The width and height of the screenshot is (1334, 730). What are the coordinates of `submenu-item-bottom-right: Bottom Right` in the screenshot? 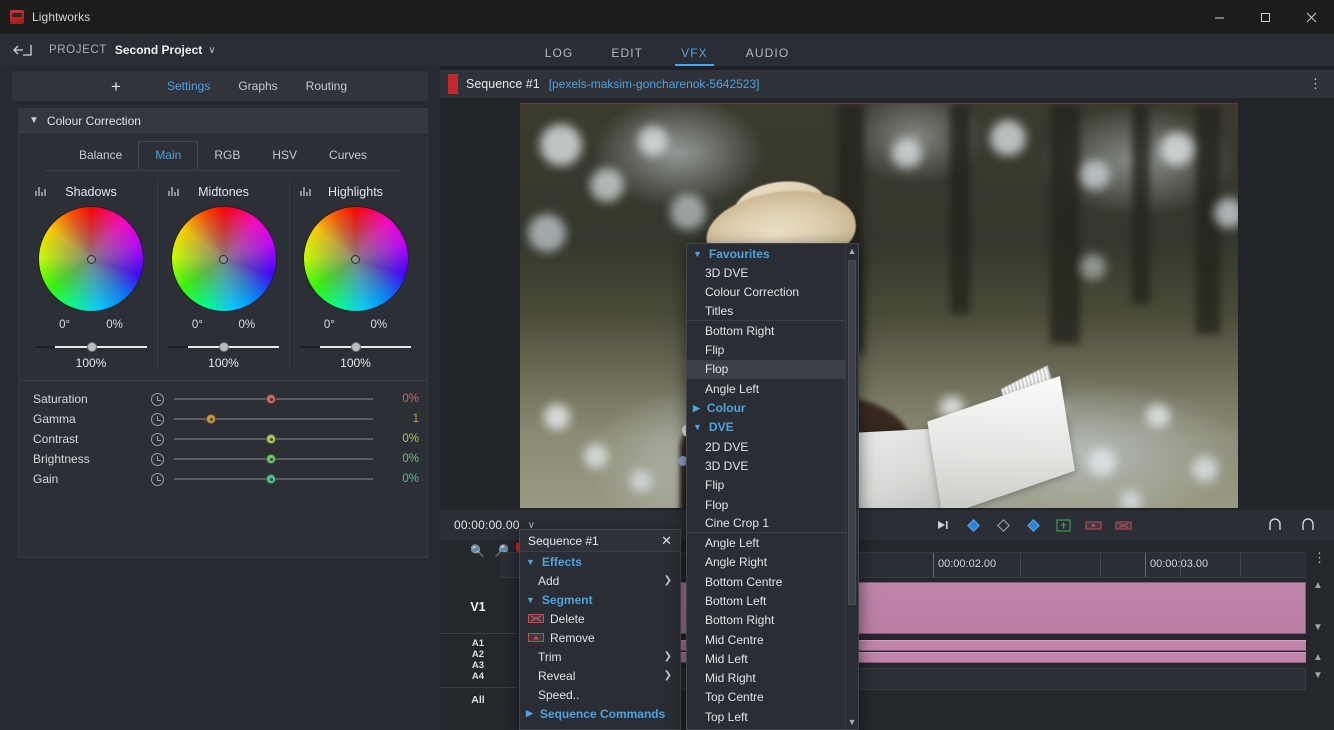 It's located at (766, 620).